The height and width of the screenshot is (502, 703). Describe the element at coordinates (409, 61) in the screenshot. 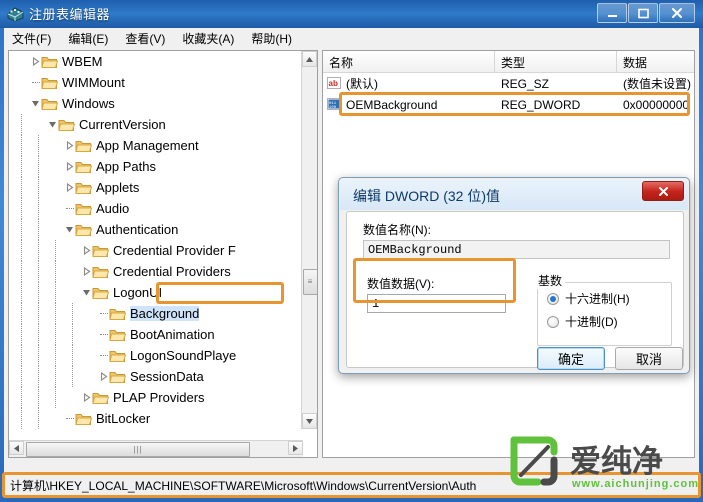

I see `column-header-name: 名称` at that location.